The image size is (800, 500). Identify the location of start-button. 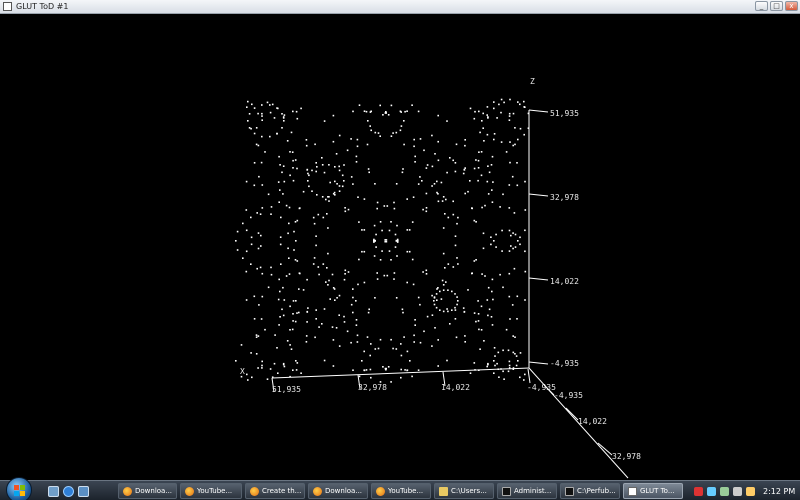
(19, 488).